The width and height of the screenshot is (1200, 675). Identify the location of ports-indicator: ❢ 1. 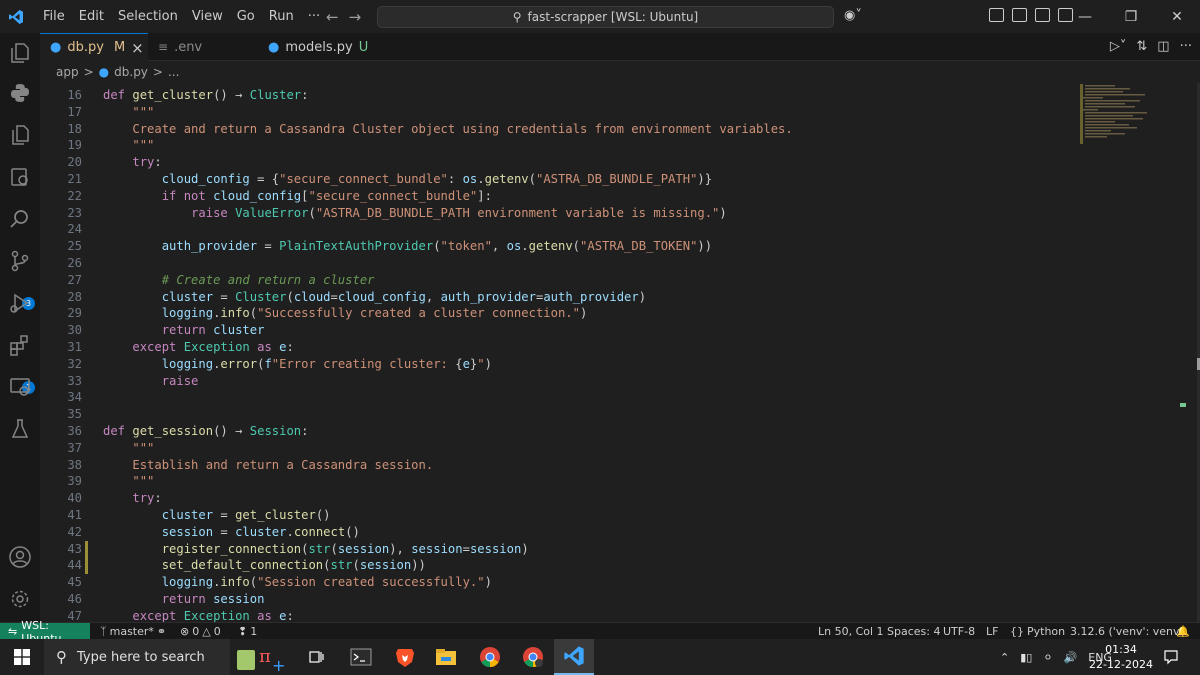
(247, 631).